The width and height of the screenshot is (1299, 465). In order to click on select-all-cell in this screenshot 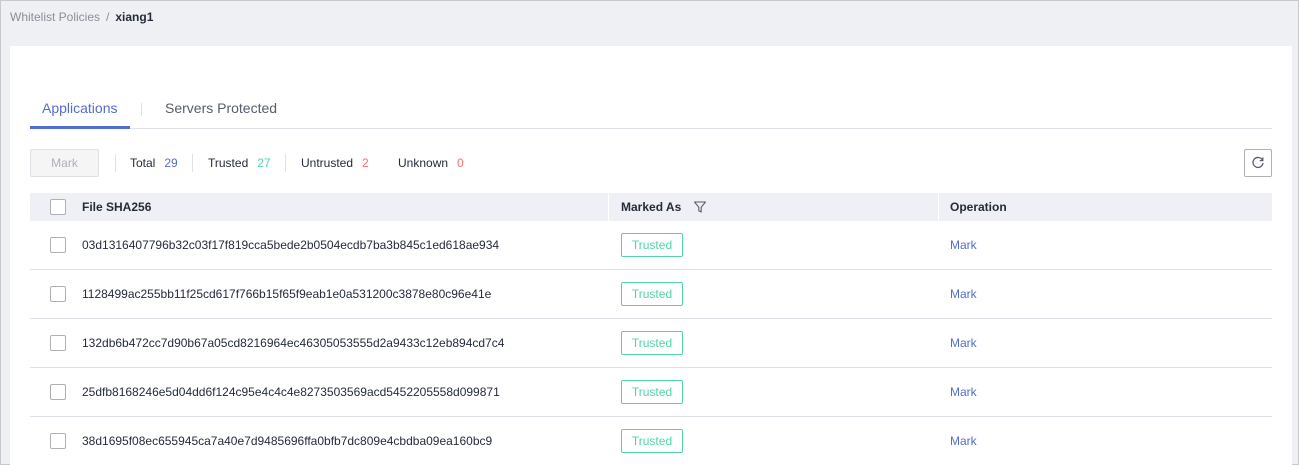, I will do `click(56, 207)`.